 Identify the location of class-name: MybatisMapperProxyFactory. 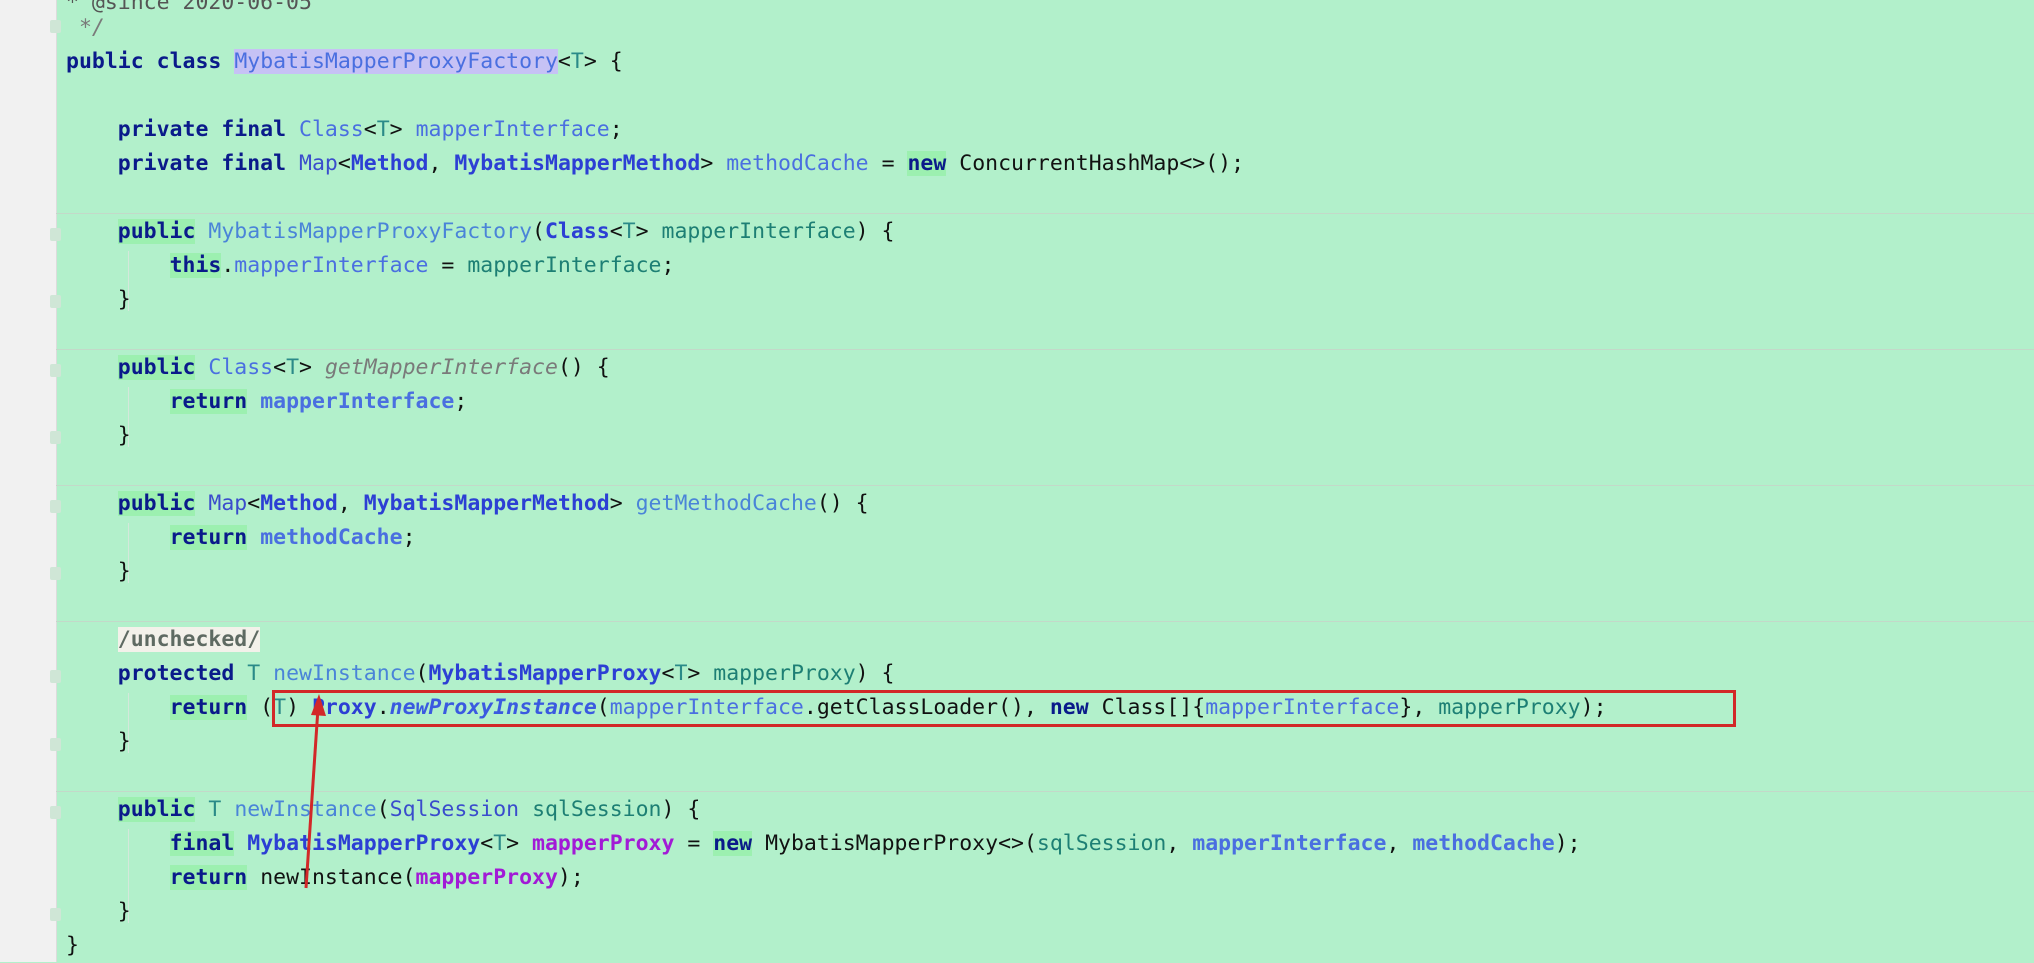
(396, 61).